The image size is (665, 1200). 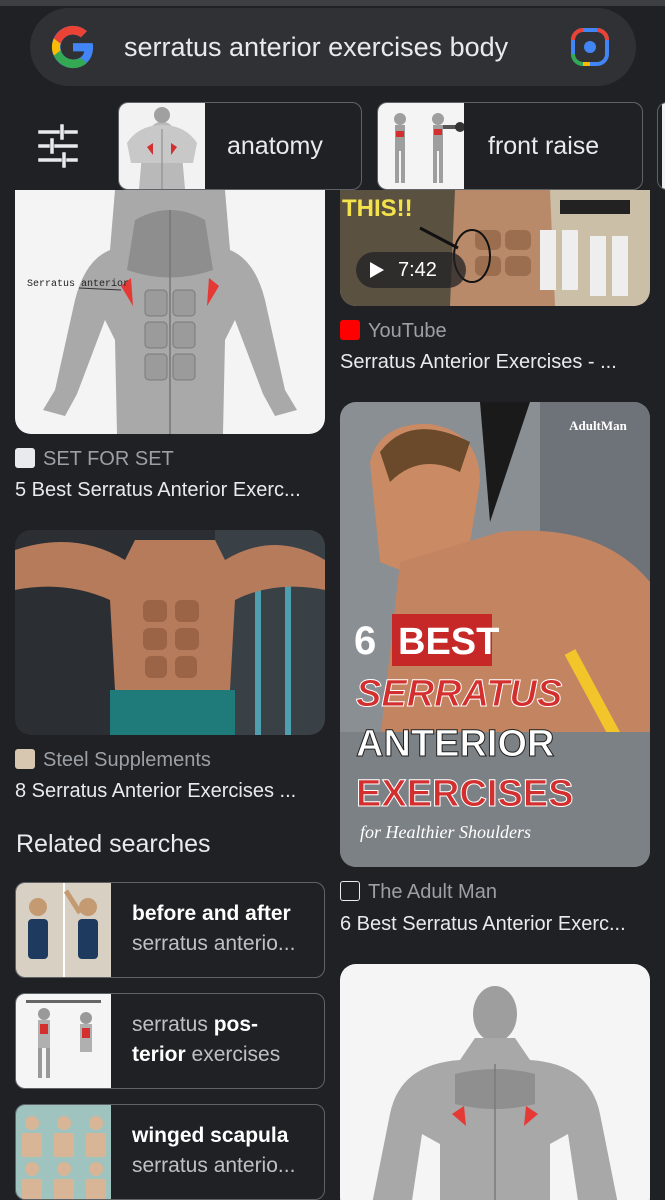 I want to click on poster-subtitle: for Healthier Shoulders, so click(x=445, y=832).